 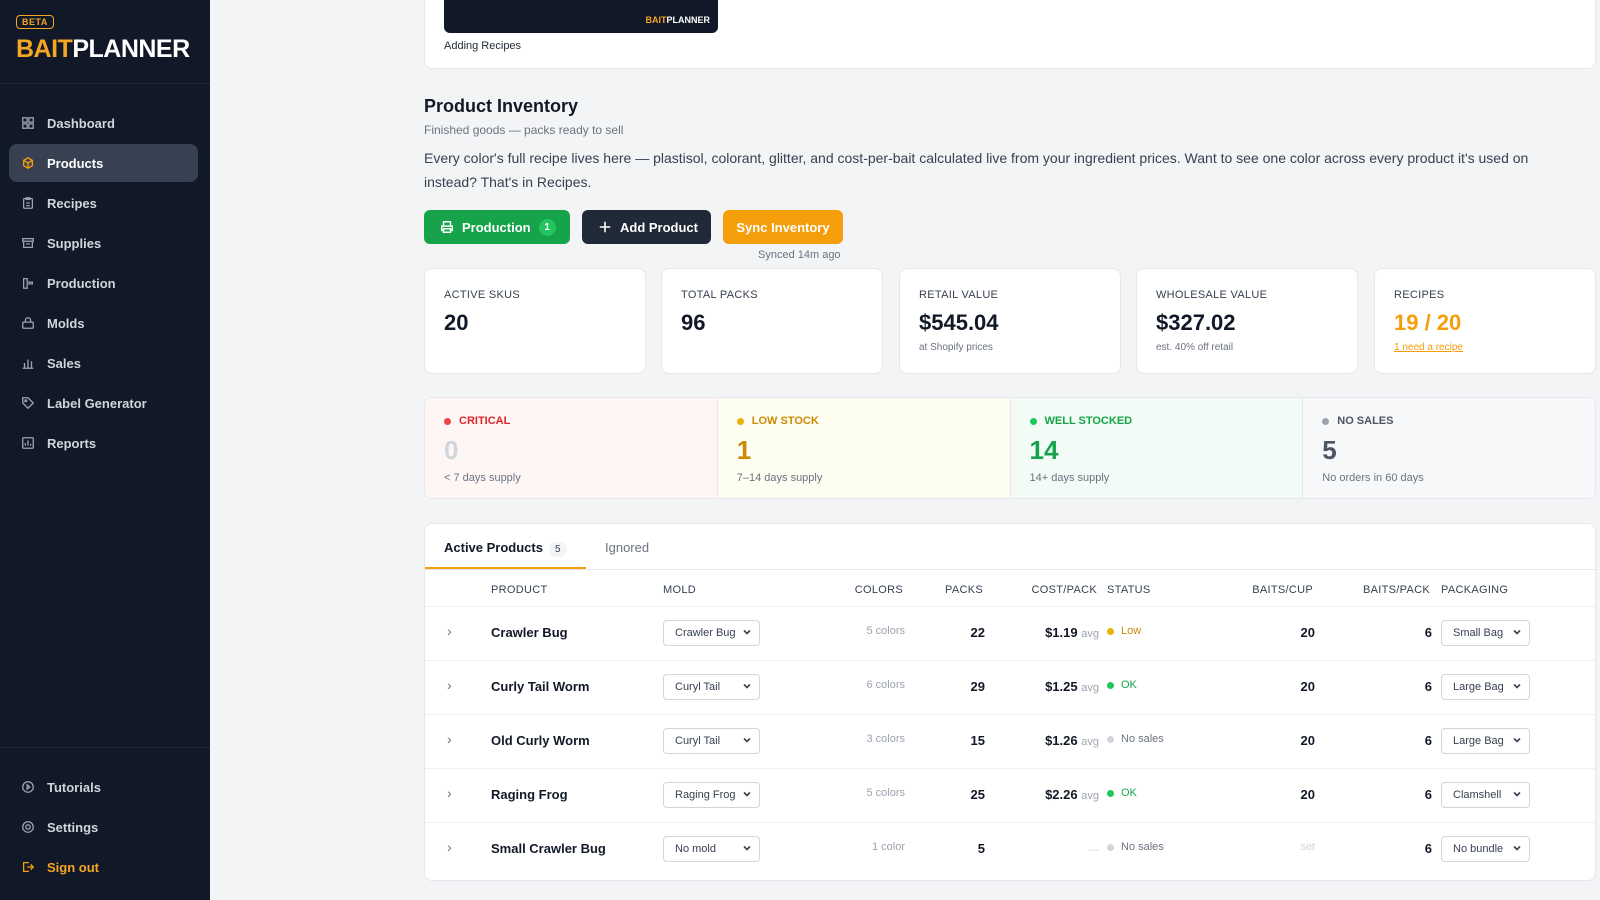 I want to click on grid-icon, so click(x=28, y=123).